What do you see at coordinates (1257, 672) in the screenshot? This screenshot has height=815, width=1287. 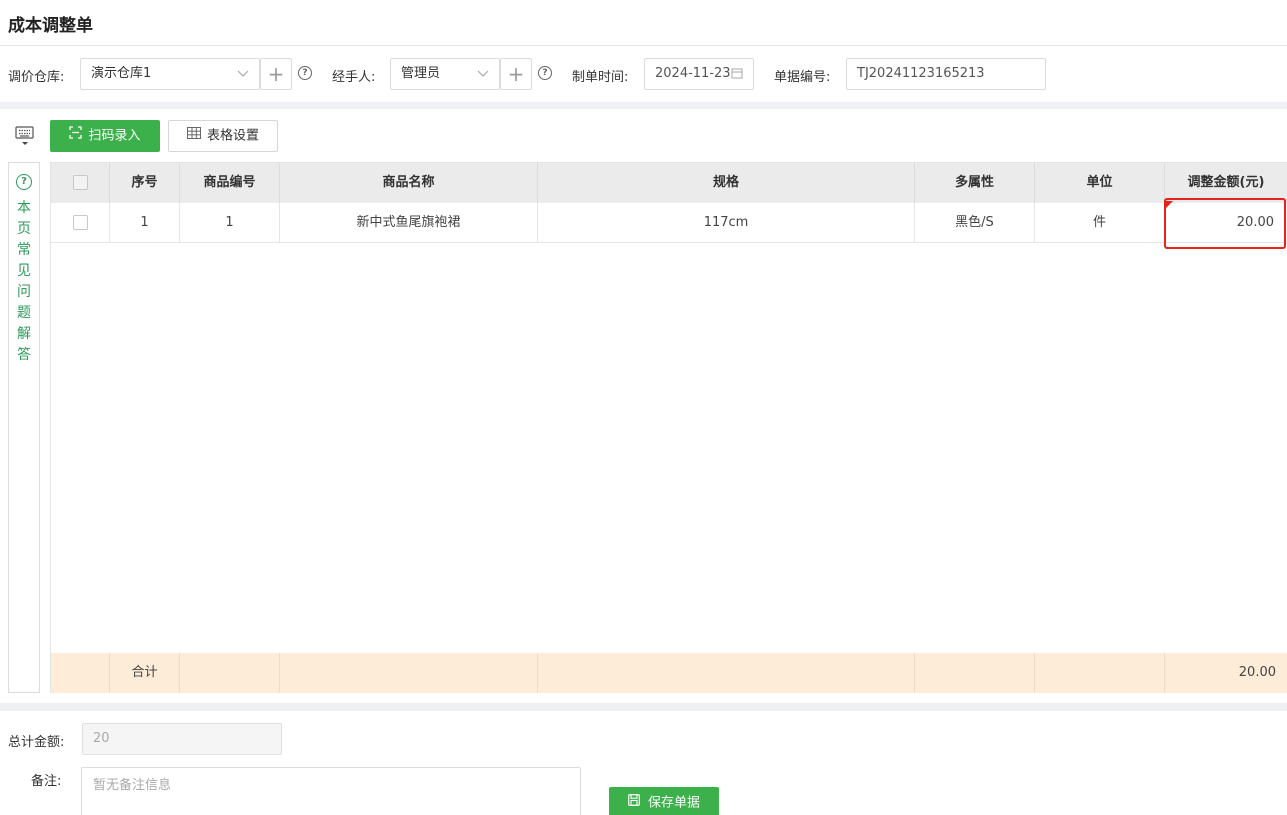 I see `footer-total-amount: 20.00` at bounding box center [1257, 672].